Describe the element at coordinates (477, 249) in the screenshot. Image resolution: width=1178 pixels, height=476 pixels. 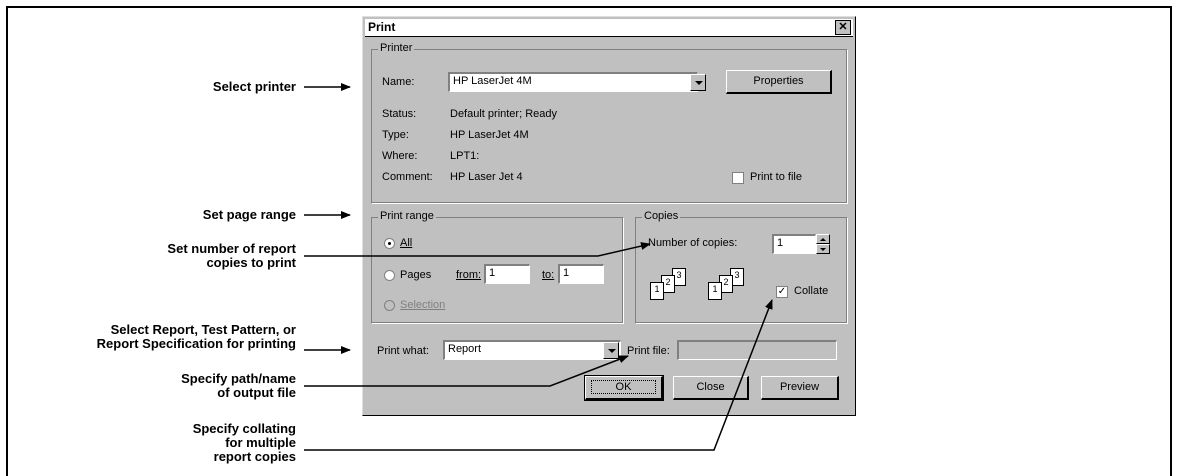
I see `arrow-set-copies` at that location.